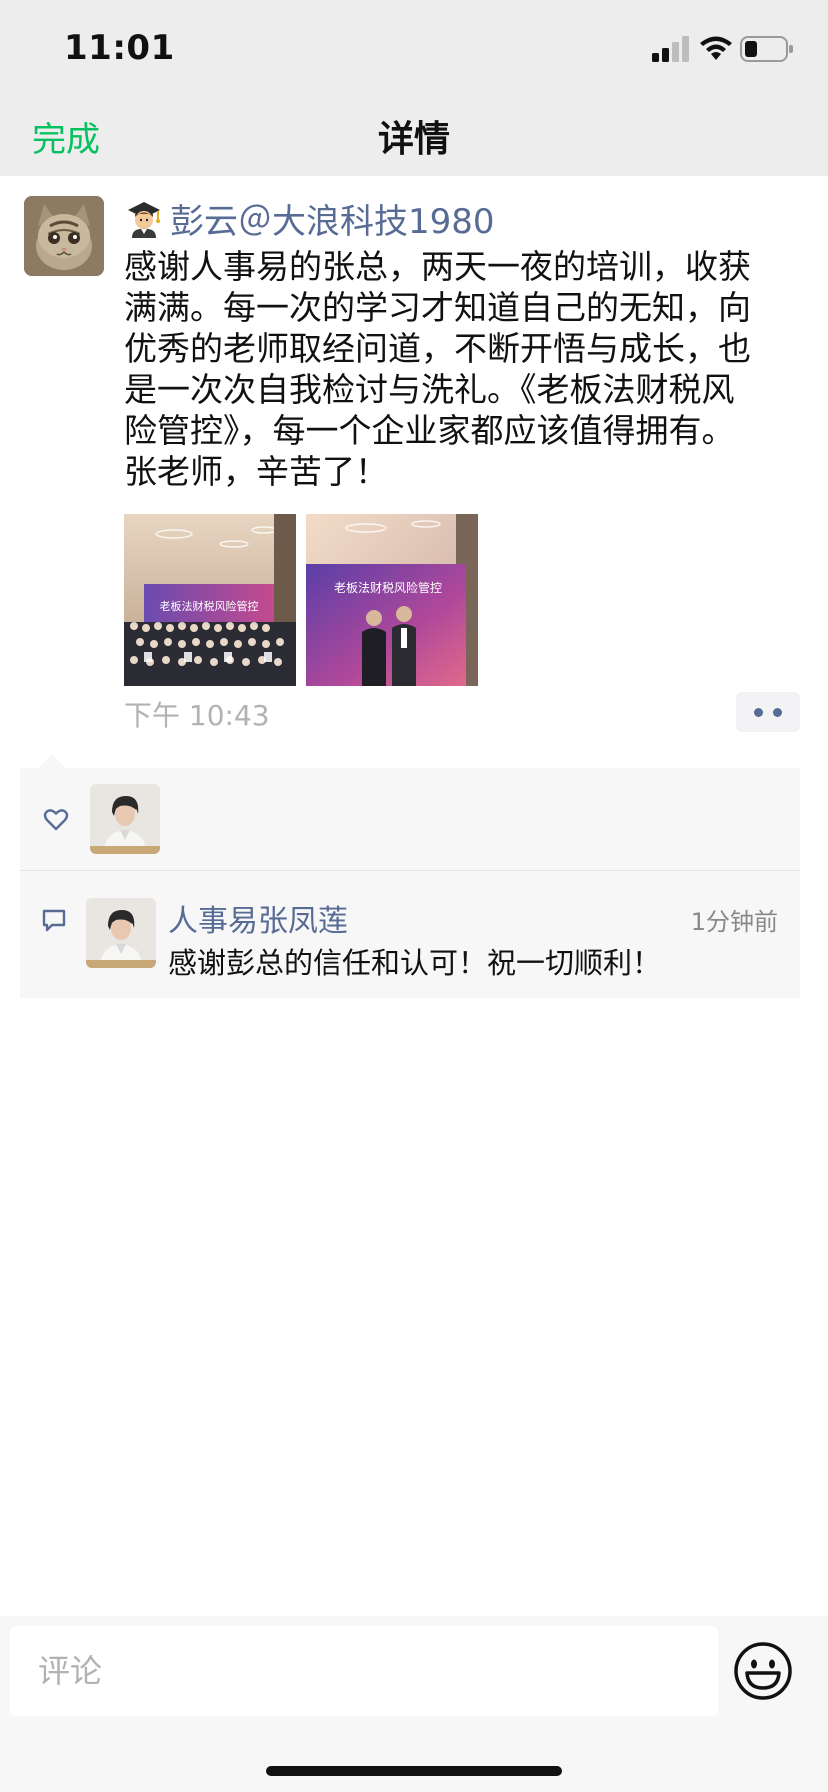  What do you see at coordinates (768, 712) in the screenshot?
I see `more-actions-button` at bounding box center [768, 712].